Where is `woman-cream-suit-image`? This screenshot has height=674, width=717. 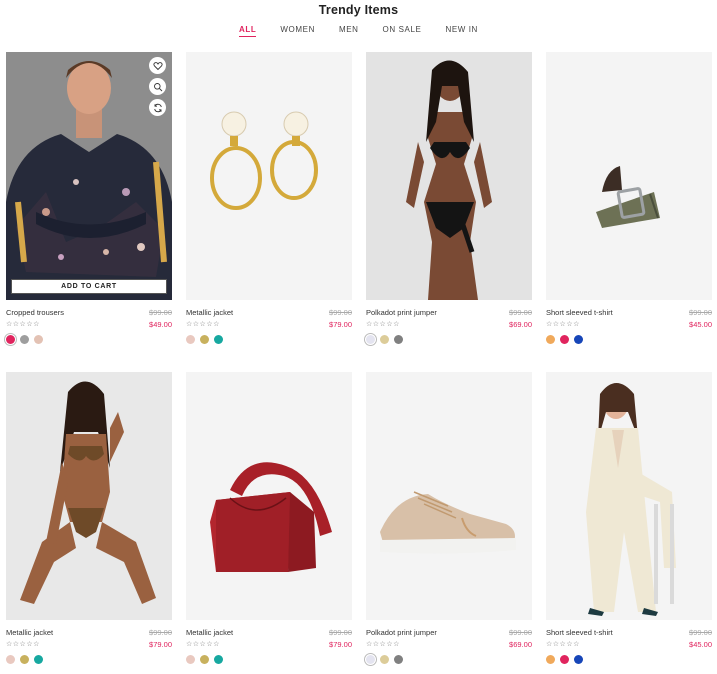
woman-cream-suit-image is located at coordinates (631, 499).